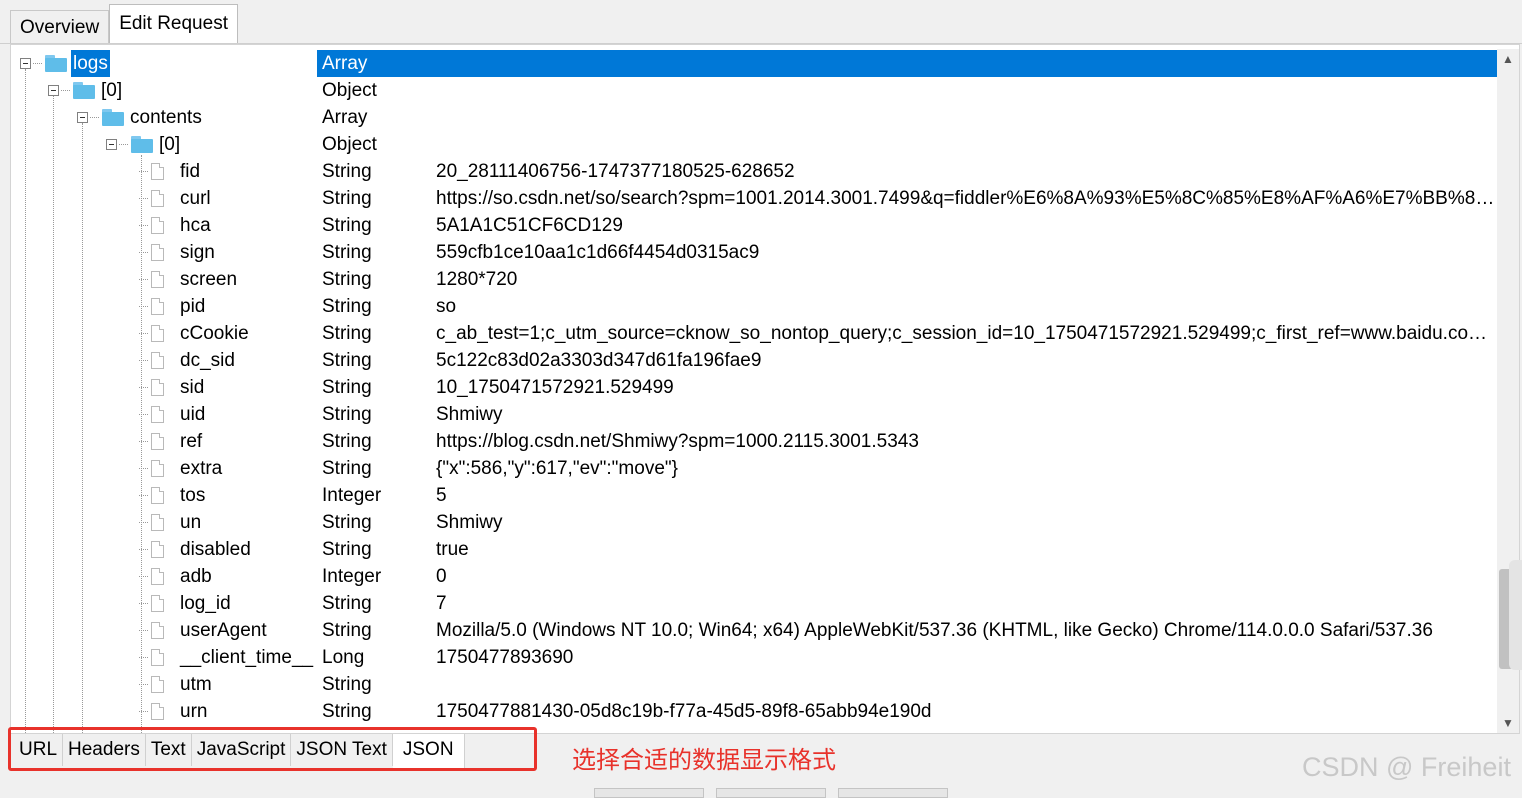  I want to click on tab-overview: Overview, so click(60, 27).